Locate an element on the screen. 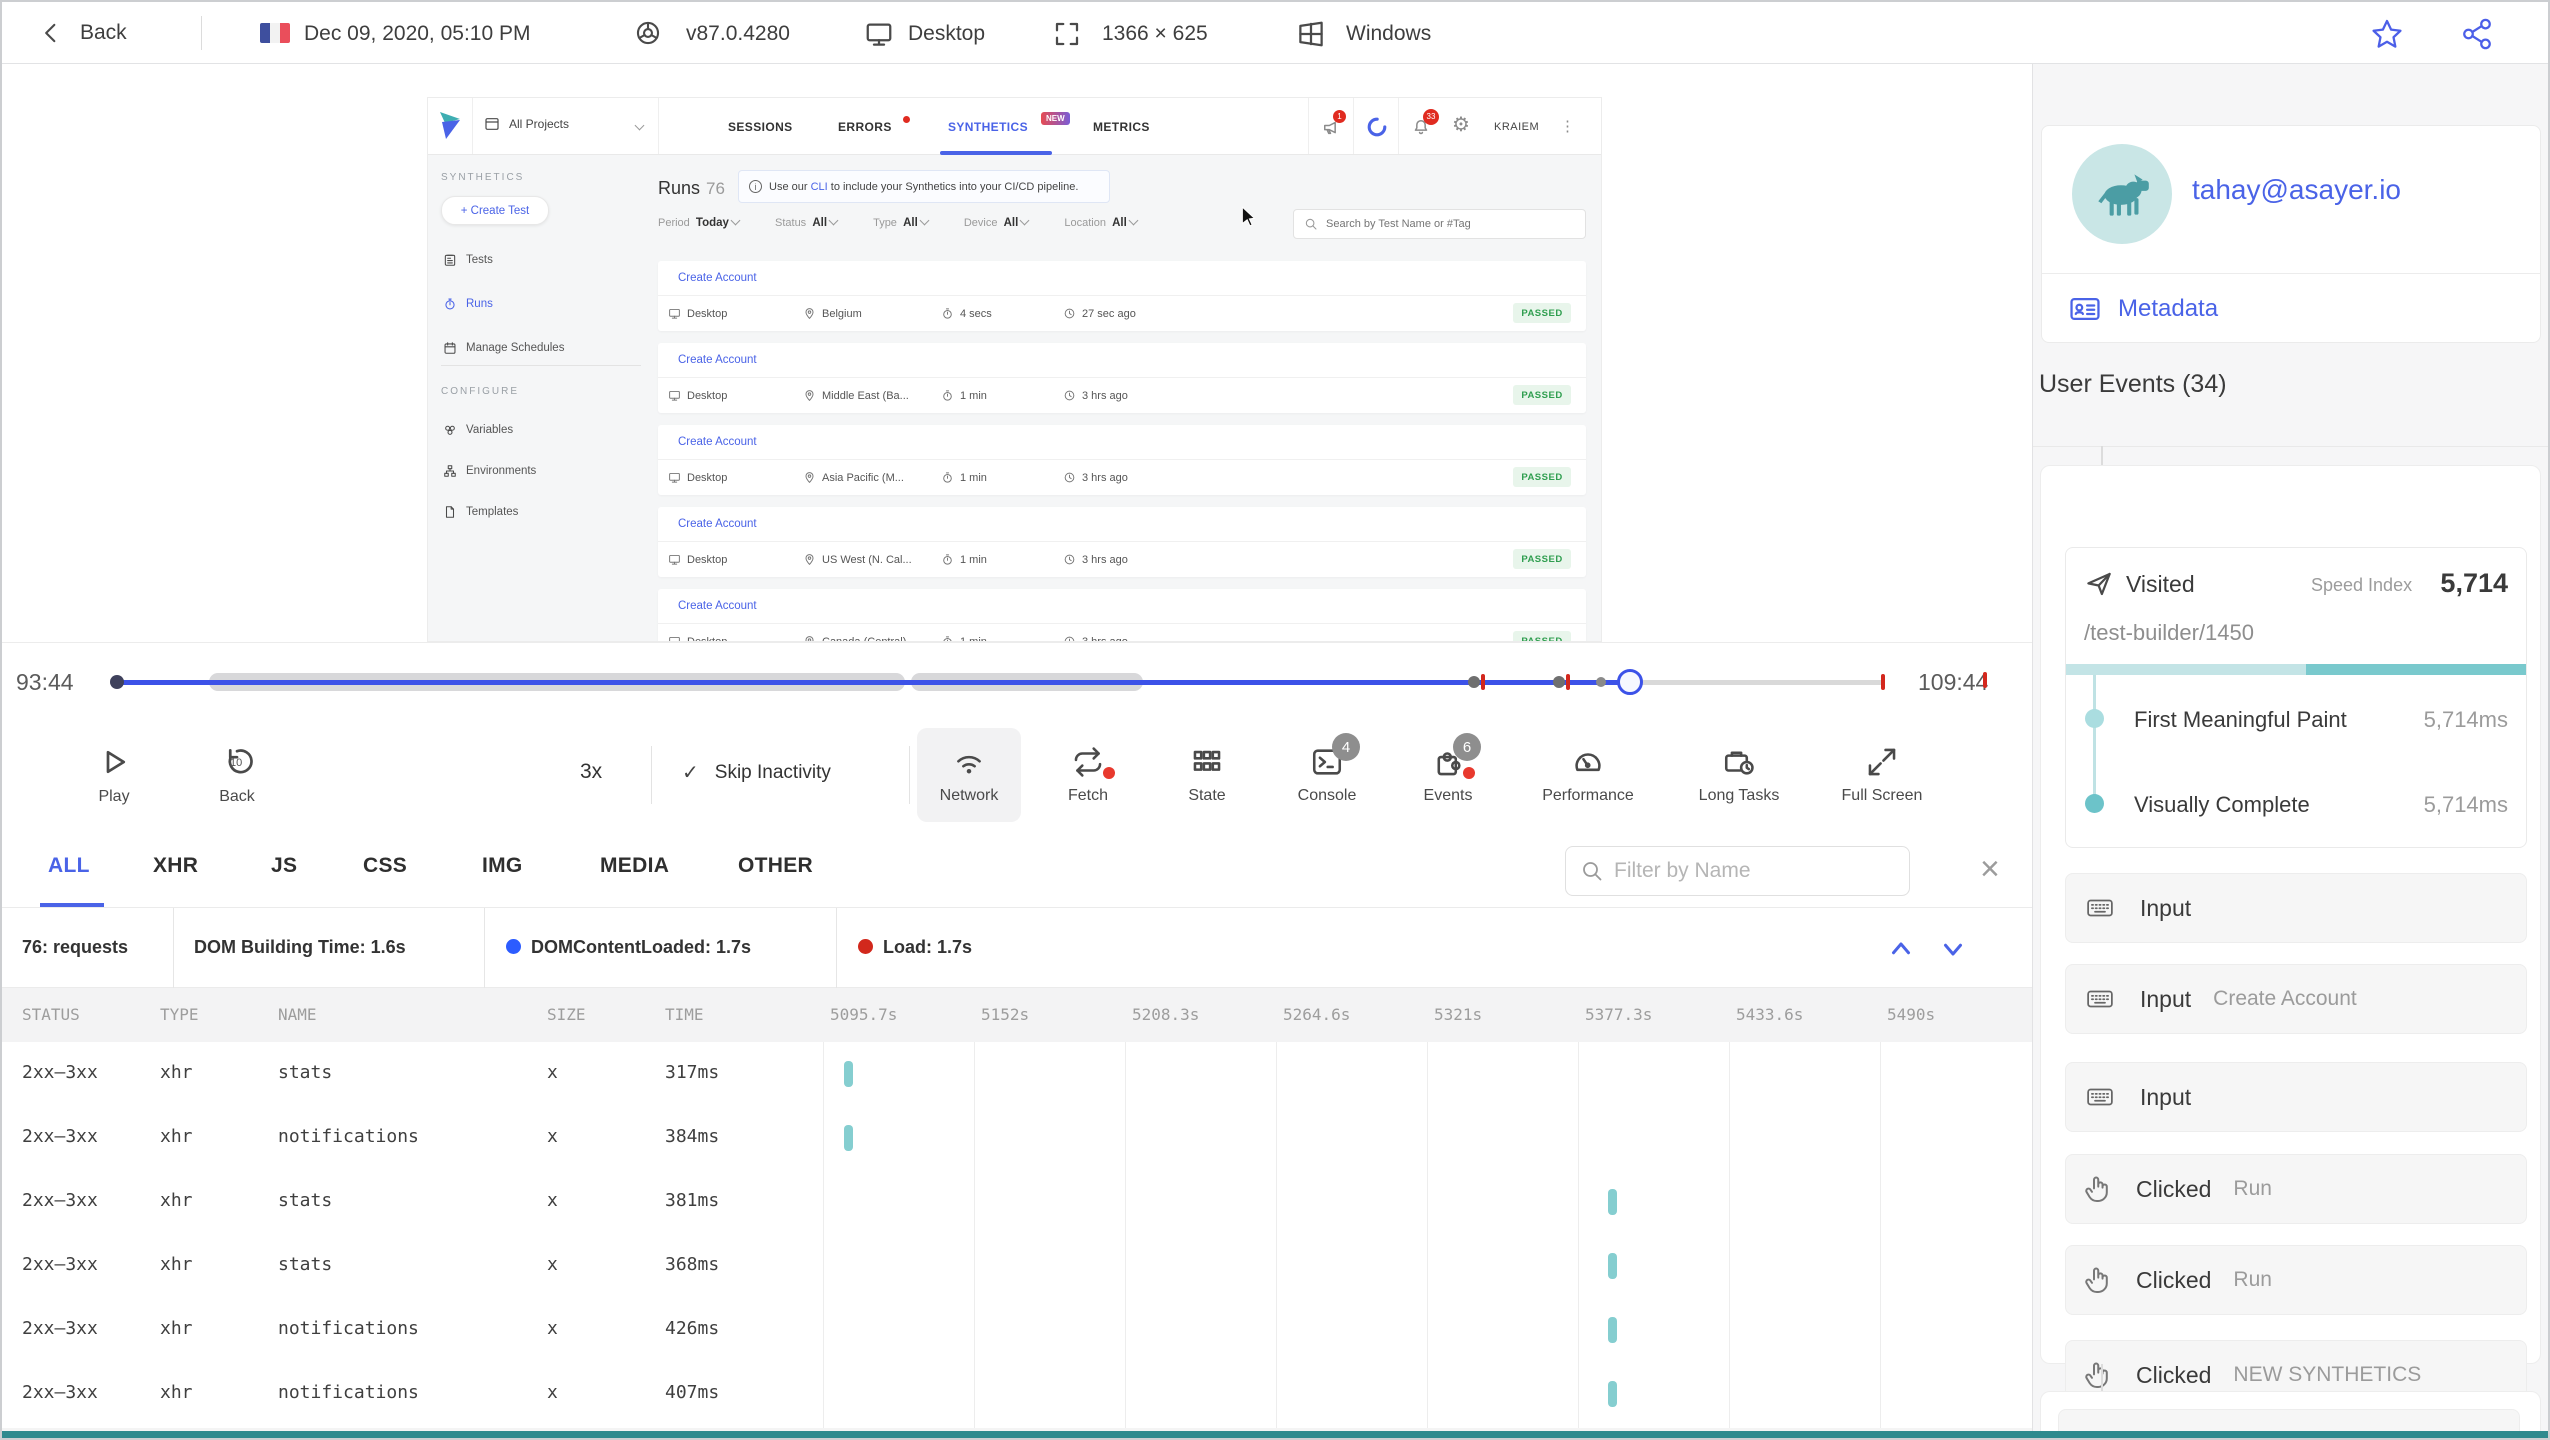  org-chart-icon is located at coordinates (450, 471).